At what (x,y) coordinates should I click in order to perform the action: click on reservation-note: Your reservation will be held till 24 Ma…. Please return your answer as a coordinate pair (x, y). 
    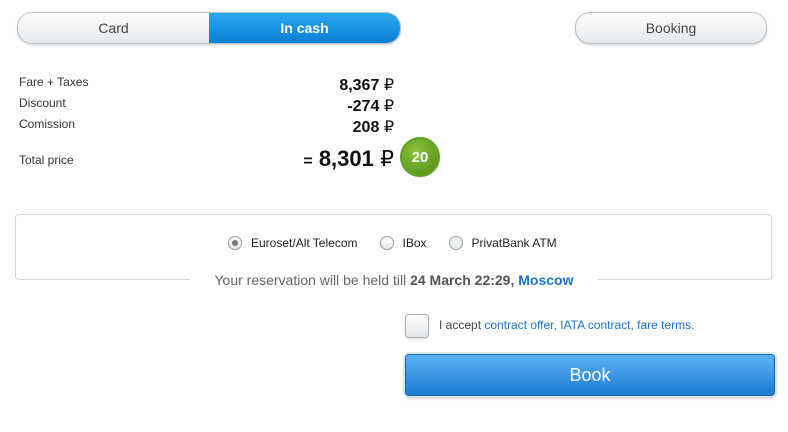
    Looking at the image, I should click on (394, 280).